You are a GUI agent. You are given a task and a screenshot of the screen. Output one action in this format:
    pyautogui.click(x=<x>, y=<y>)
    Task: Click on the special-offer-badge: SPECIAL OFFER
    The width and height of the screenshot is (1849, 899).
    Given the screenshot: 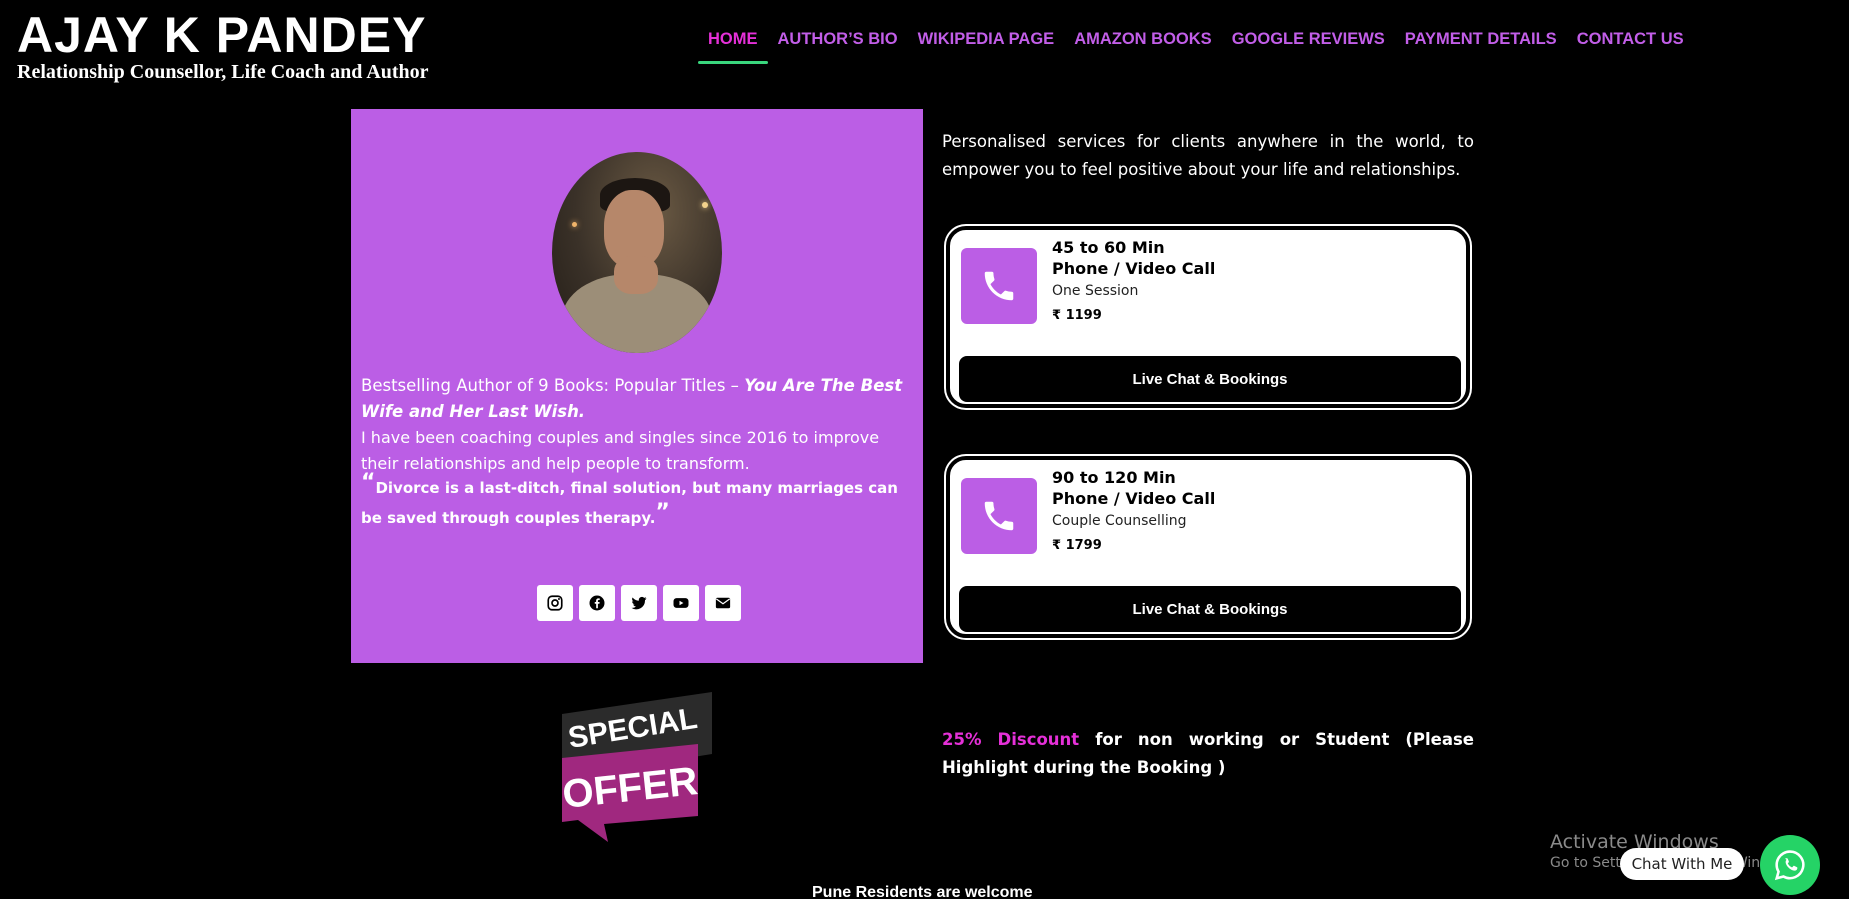 What is the action you would take?
    pyautogui.click(x=636, y=767)
    